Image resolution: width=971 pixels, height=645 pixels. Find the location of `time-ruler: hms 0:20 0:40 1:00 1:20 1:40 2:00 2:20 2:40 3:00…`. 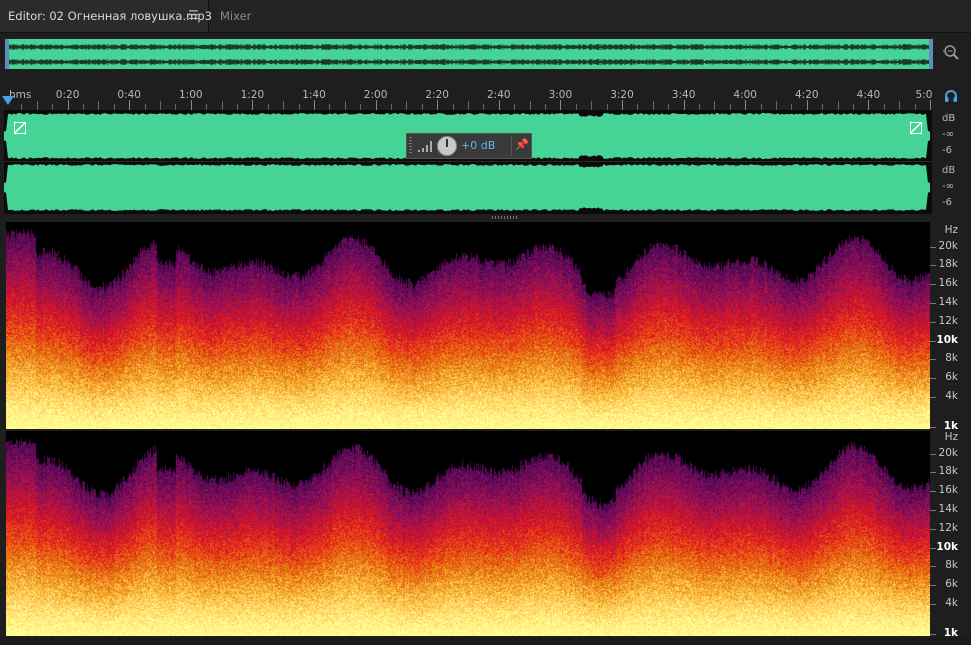

time-ruler: hms 0:20 0:40 1:00 1:20 1:40 2:00 2:20 2:40 3:00… is located at coordinates (468, 97).